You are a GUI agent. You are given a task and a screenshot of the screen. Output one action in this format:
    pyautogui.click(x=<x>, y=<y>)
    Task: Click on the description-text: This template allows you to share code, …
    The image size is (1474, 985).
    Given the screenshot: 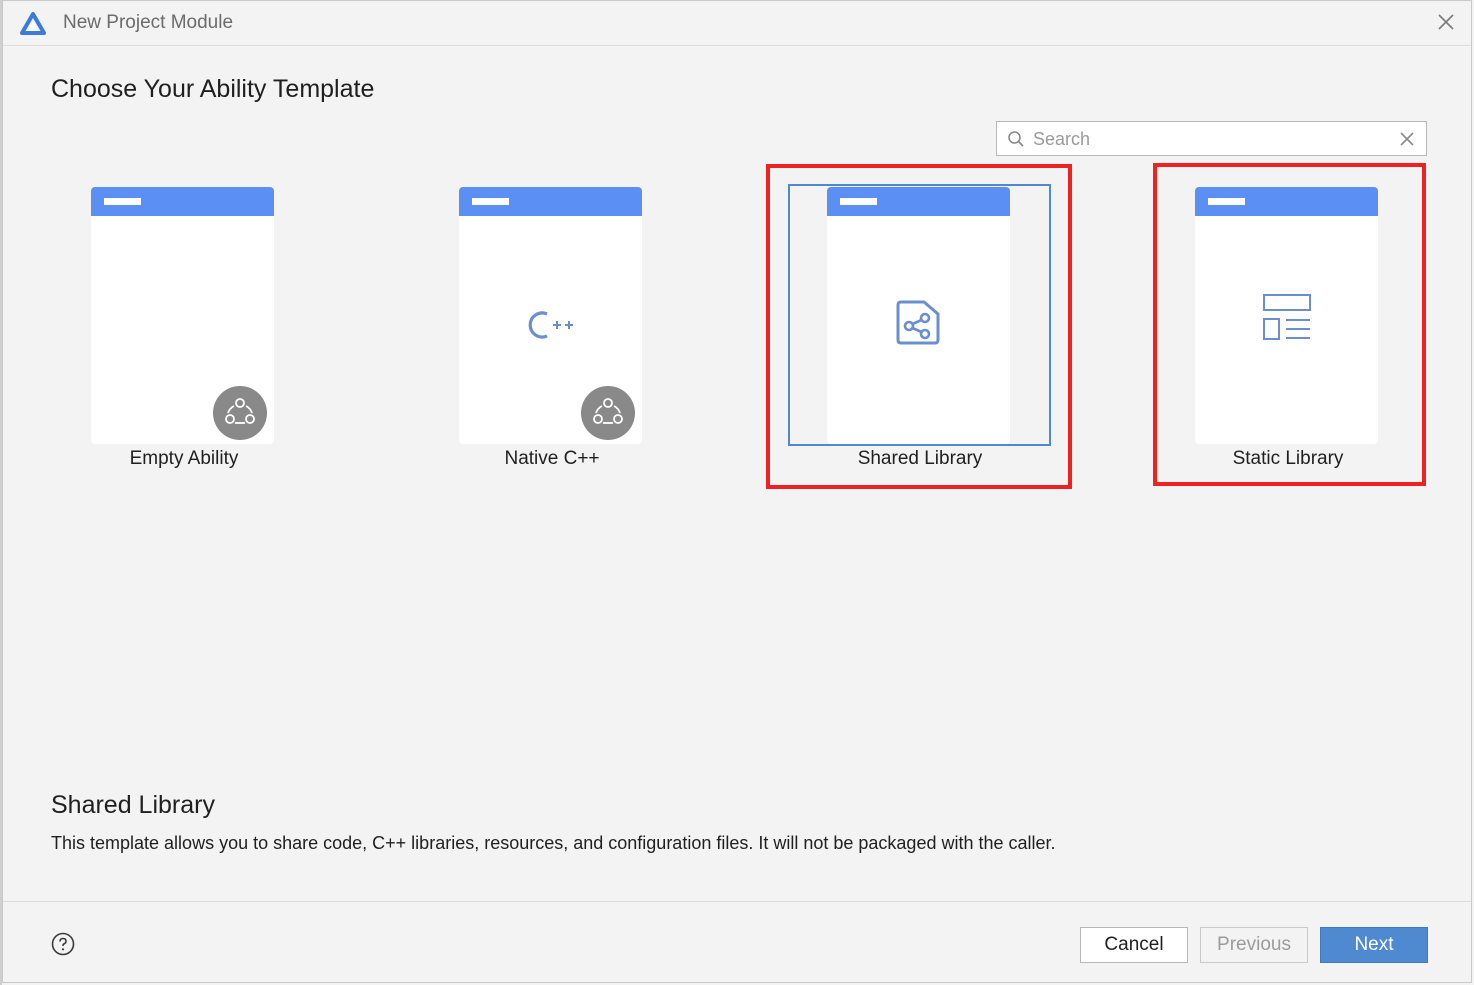 What is the action you would take?
    pyautogui.click(x=553, y=843)
    